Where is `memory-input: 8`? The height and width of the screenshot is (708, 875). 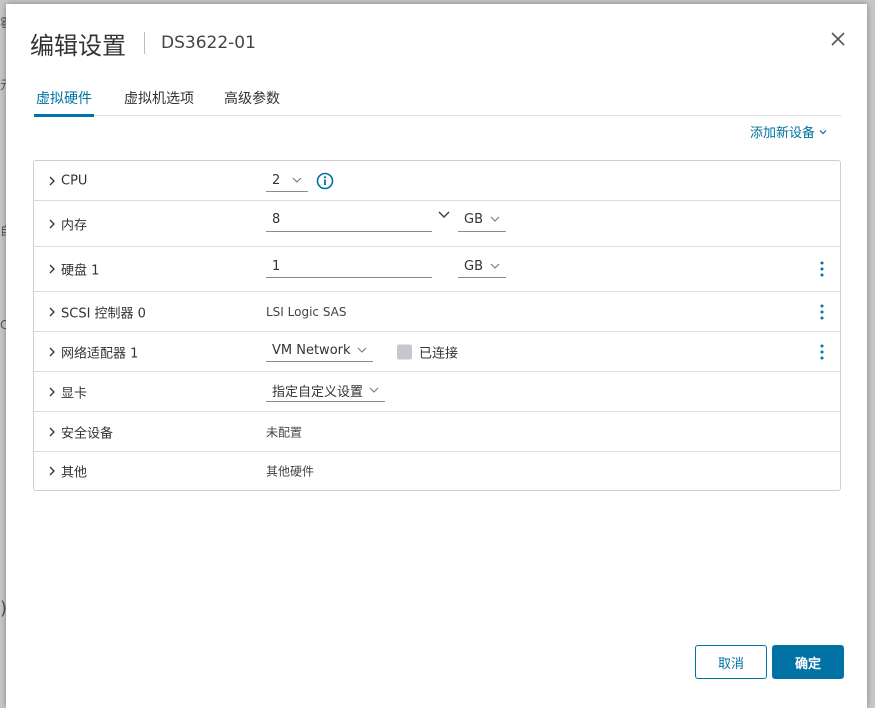 memory-input: 8 is located at coordinates (349, 219).